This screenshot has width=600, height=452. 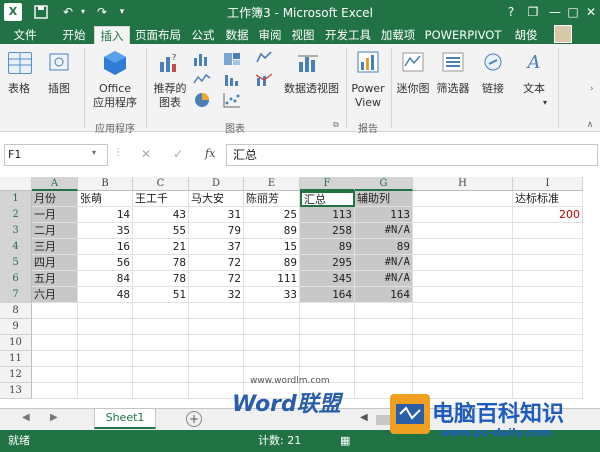 I want to click on cell-d9, so click(x=216, y=327).